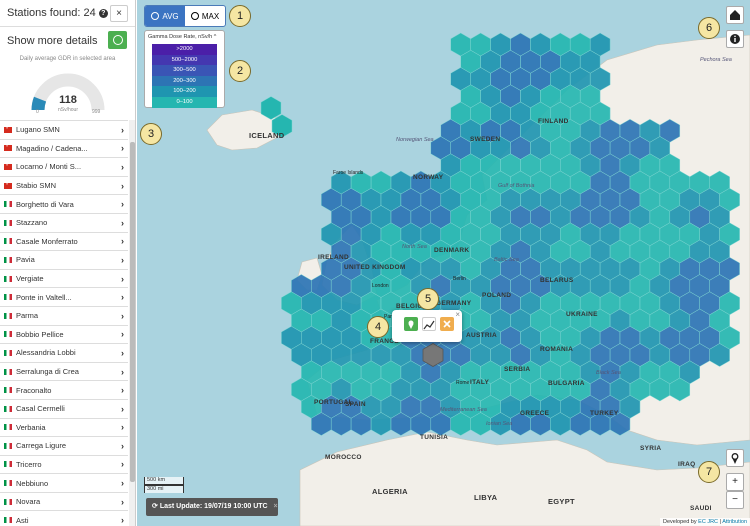 The height and width of the screenshot is (526, 750). I want to click on help-icon: ?, so click(103, 13).